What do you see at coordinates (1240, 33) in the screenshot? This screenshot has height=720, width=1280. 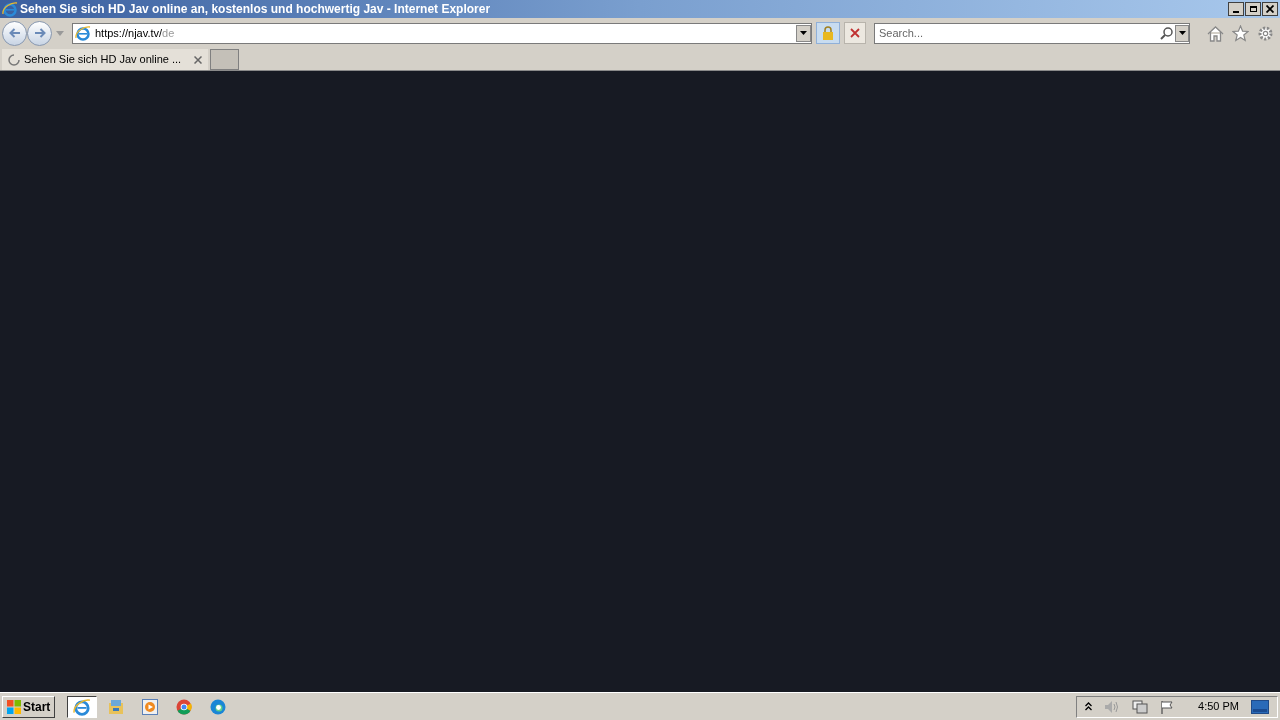 I see `favorites-star-icon` at bounding box center [1240, 33].